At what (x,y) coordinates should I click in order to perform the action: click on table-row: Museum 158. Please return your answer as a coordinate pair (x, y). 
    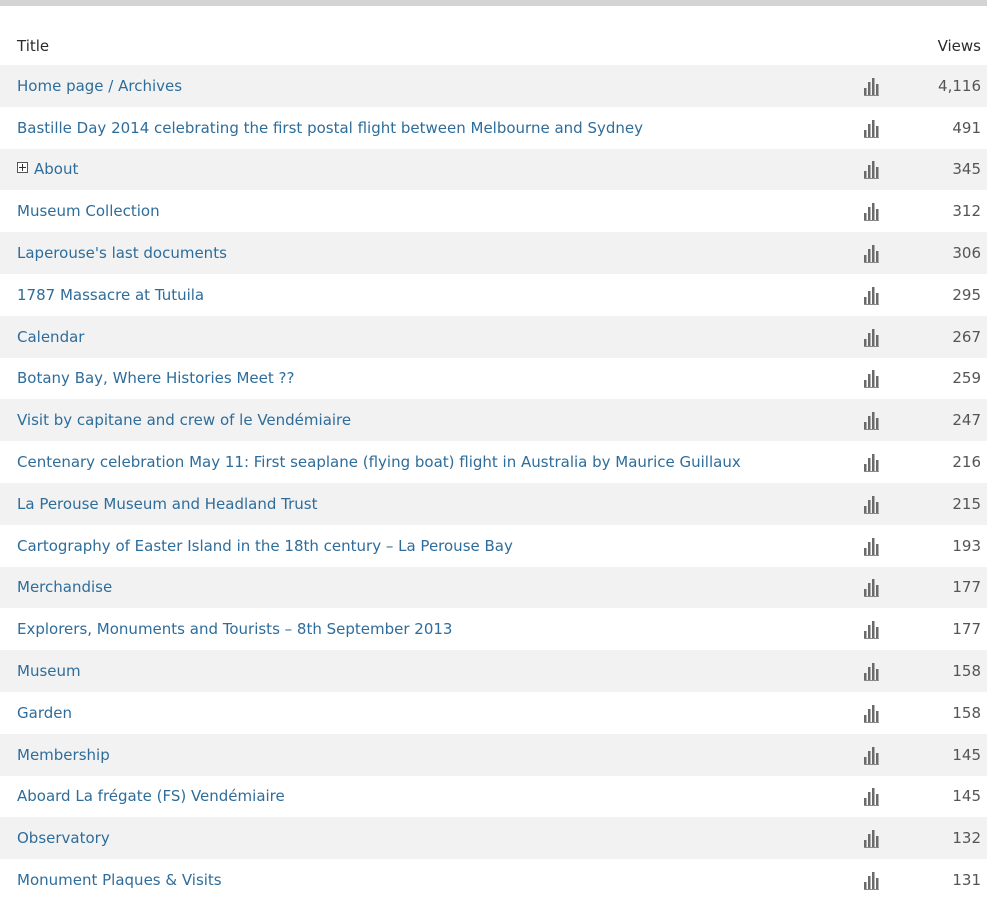
    Looking at the image, I should click on (493, 671).